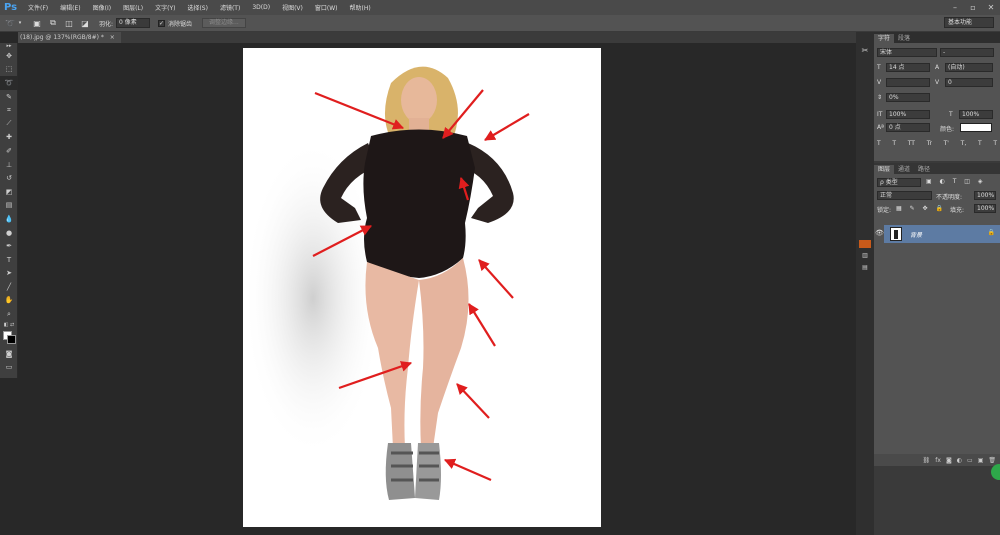  Describe the element at coordinates (9, 314) in the screenshot. I see `zoom-tool-icon: ⌕` at that location.